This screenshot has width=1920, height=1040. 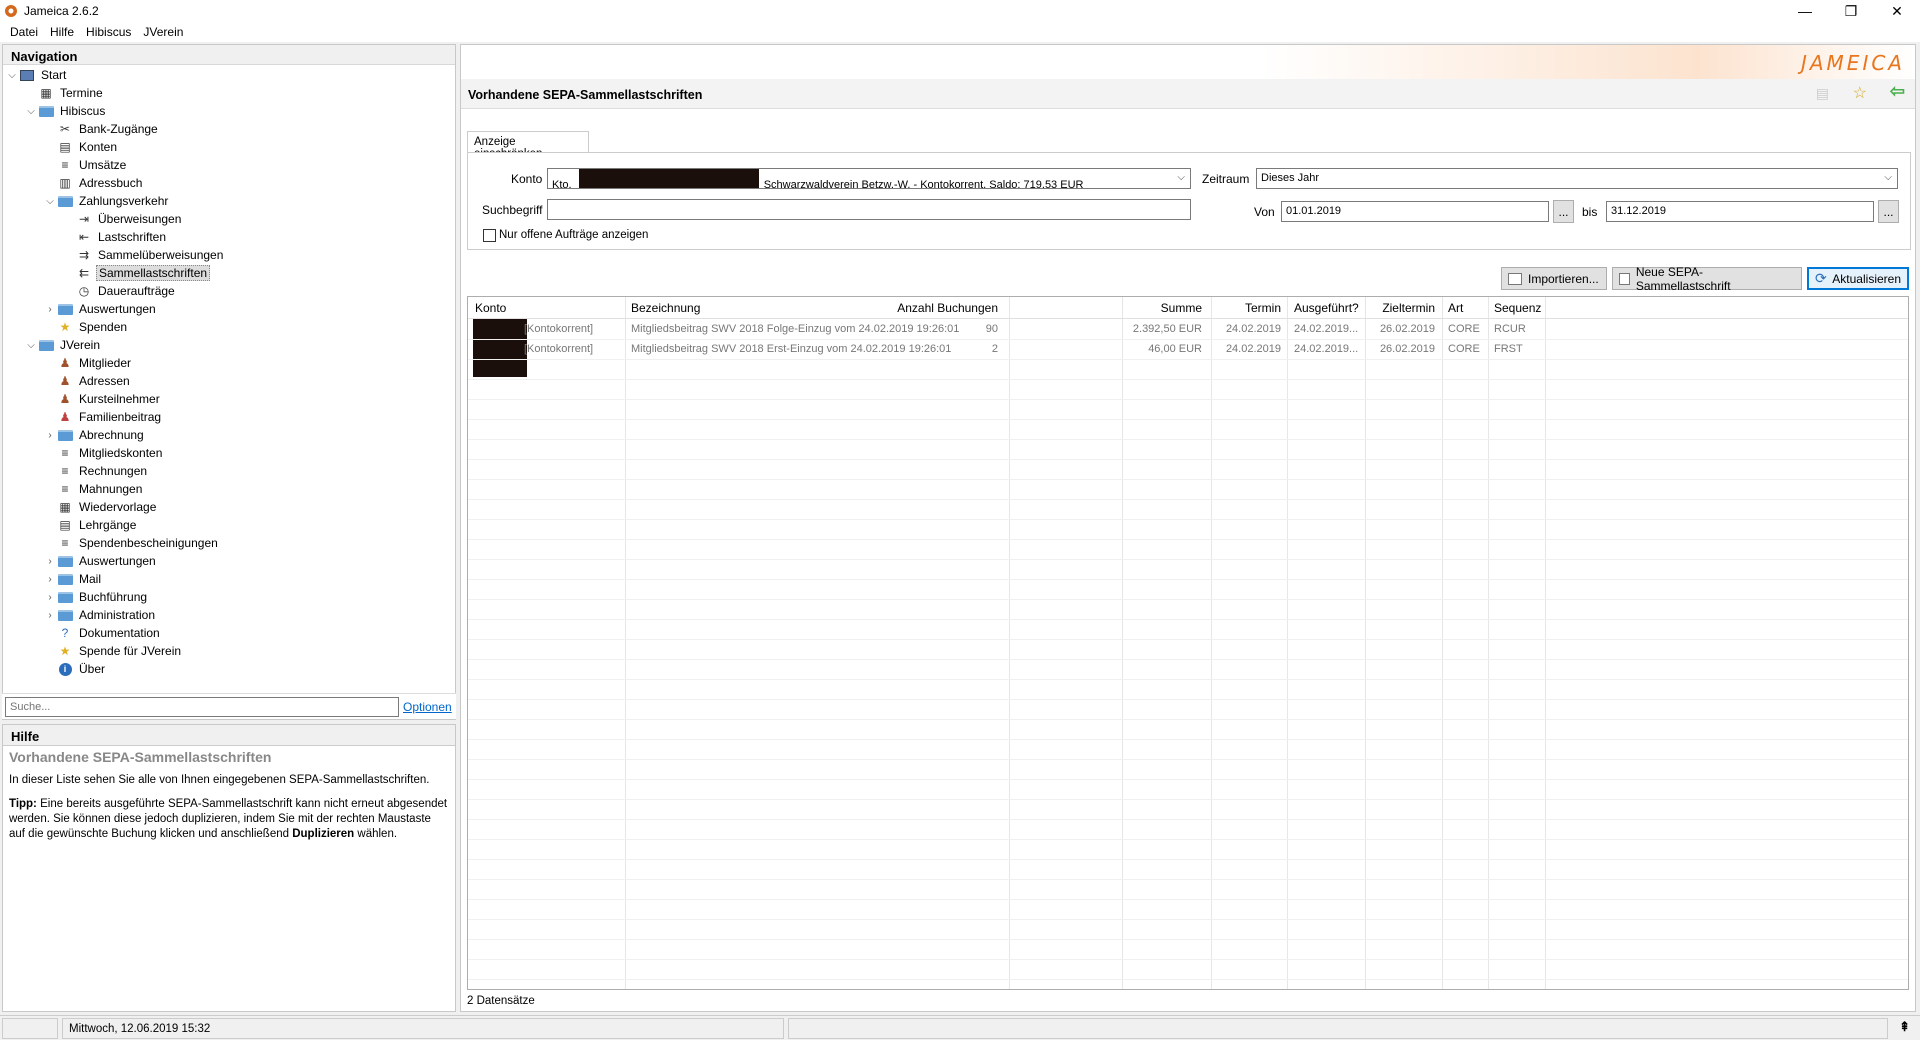 What do you see at coordinates (229, 579) in the screenshot?
I see `nav-item: › Mail` at bounding box center [229, 579].